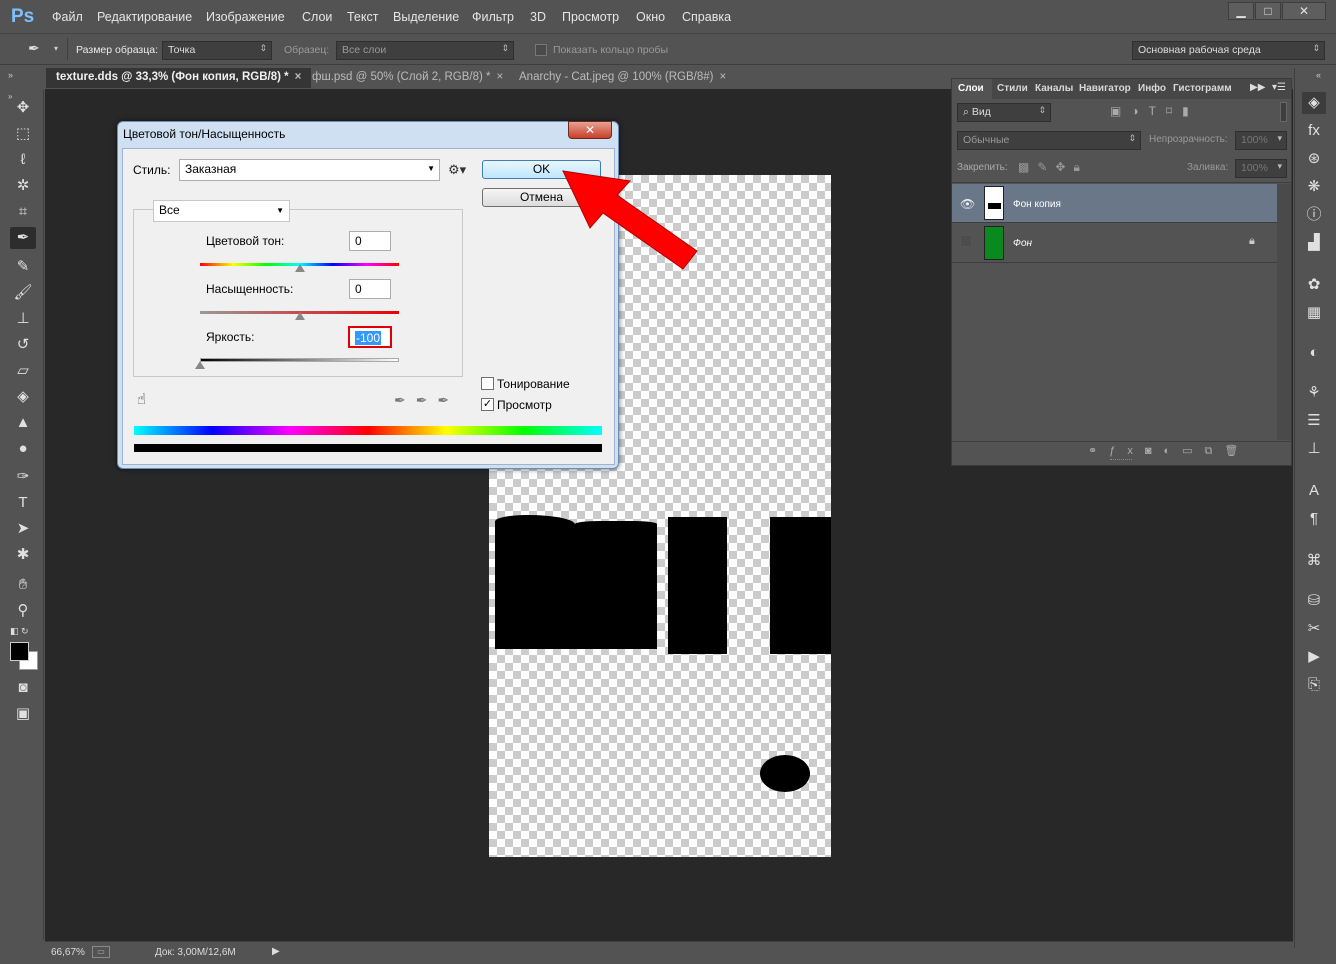 Image resolution: width=1336 pixels, height=964 pixels. What do you see at coordinates (68, 952) in the screenshot?
I see `zoom-level: 66,67%` at bounding box center [68, 952].